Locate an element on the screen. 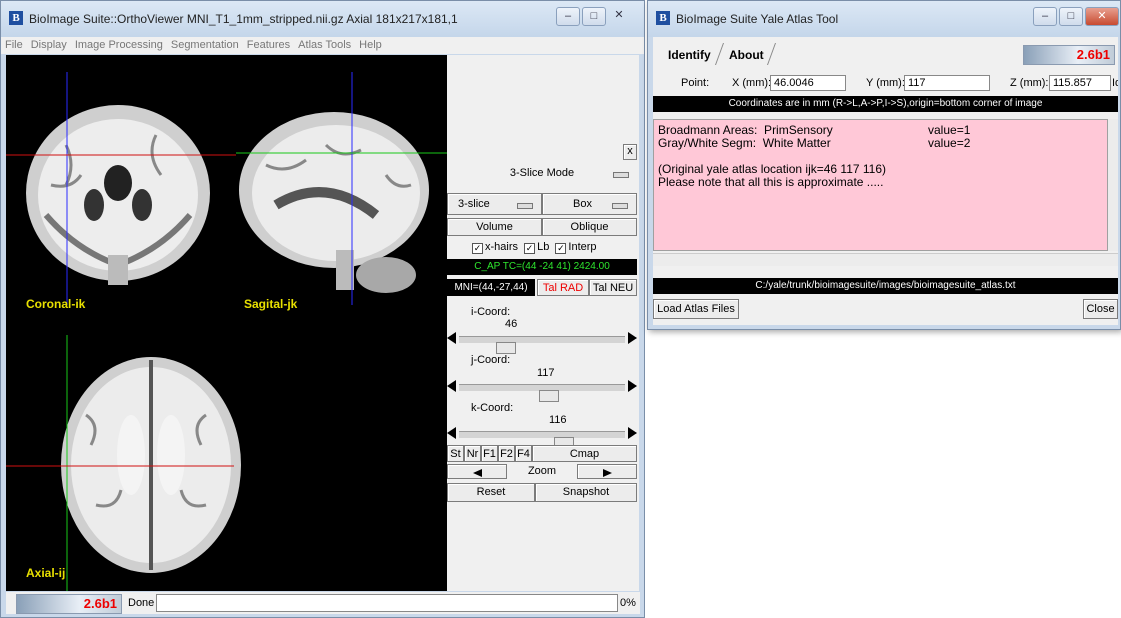 Image resolution: width=1121 pixels, height=618 pixels. z-field: 115.857 is located at coordinates (1080, 83).